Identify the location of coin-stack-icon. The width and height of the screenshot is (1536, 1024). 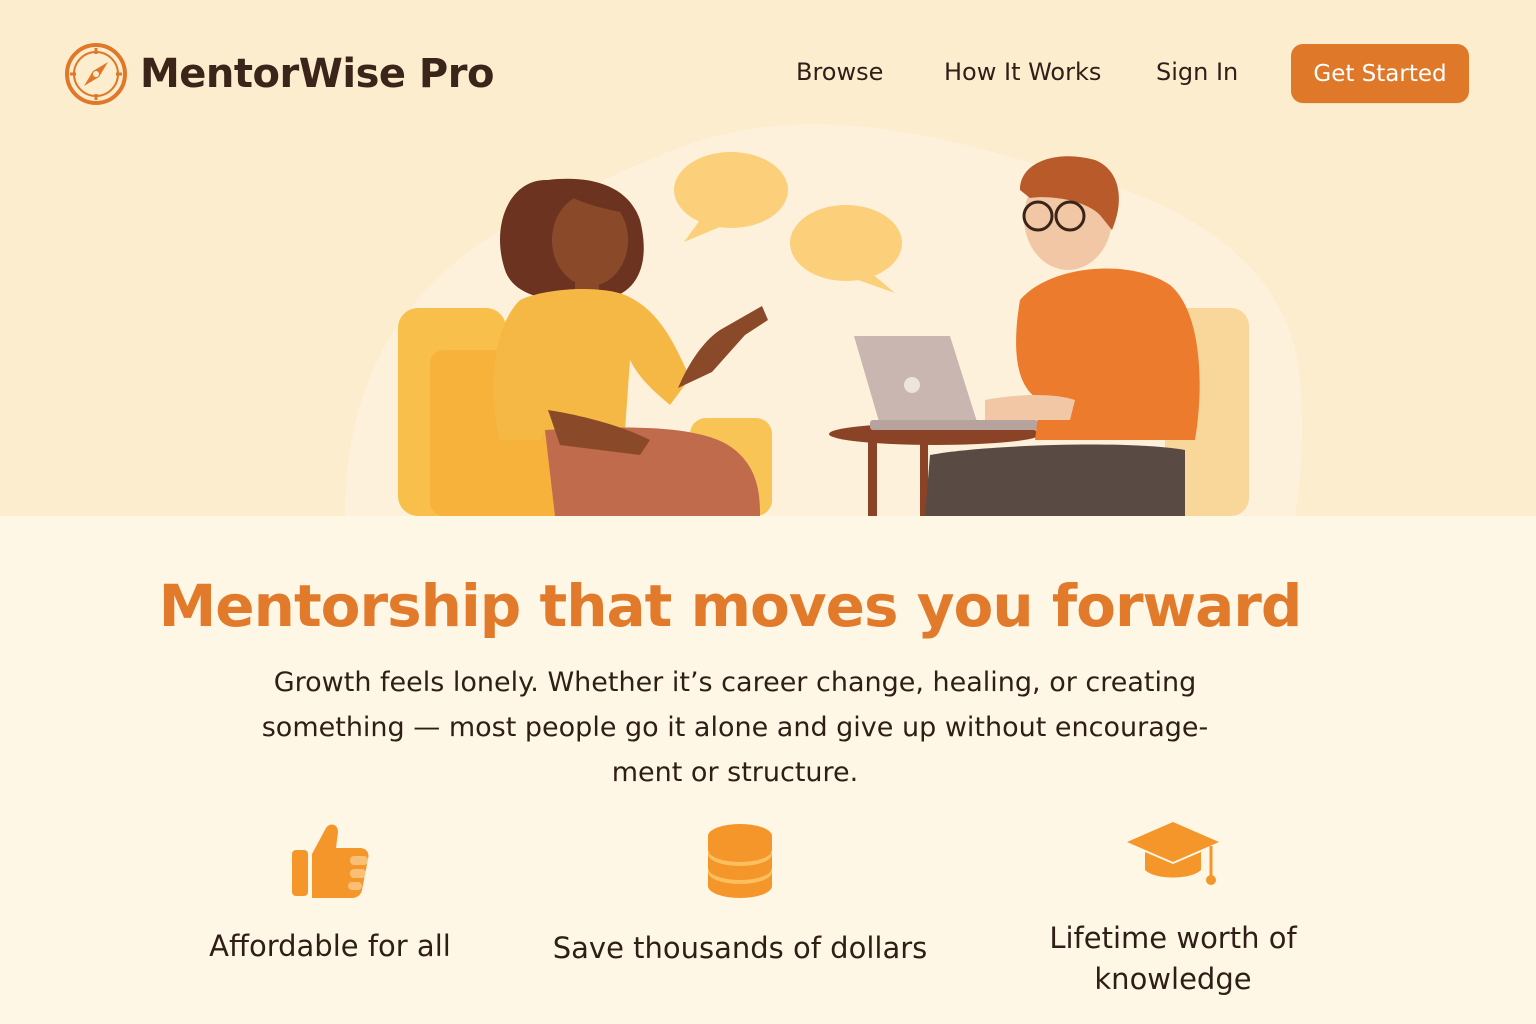
(740, 861).